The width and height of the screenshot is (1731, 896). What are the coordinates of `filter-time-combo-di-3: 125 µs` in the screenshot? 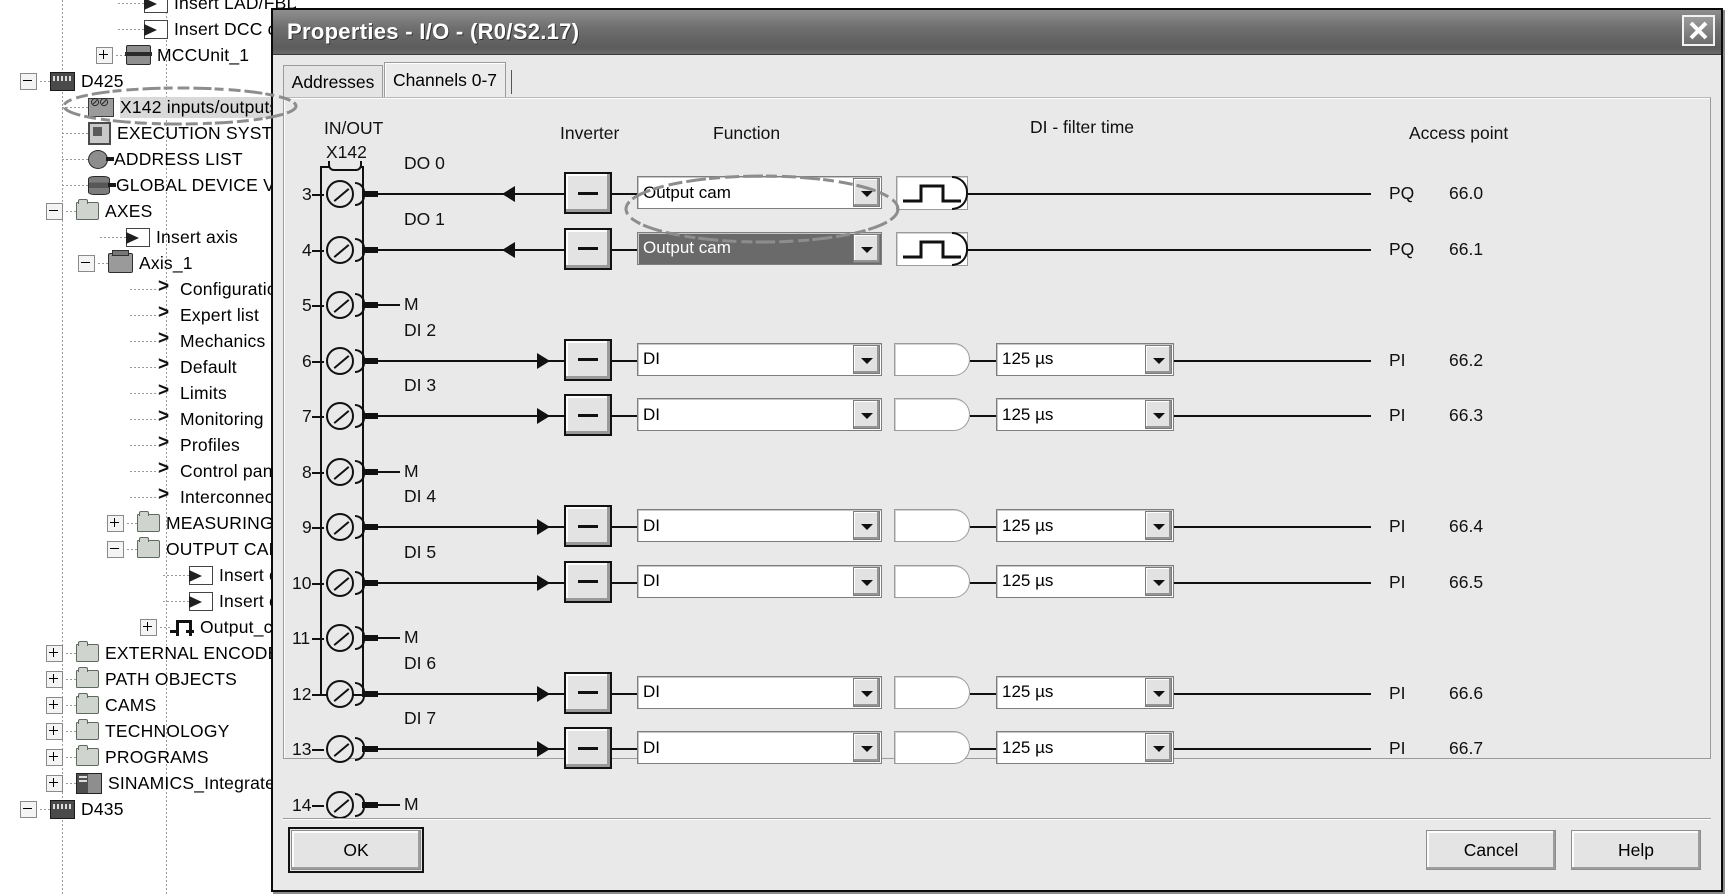 It's located at (1085, 414).